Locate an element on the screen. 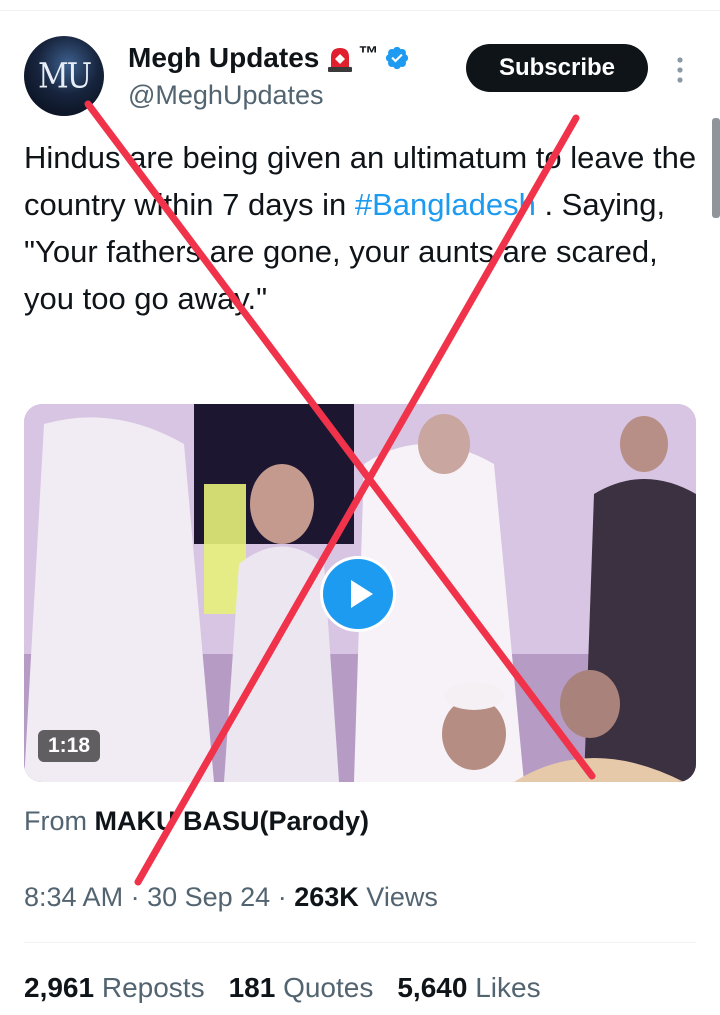 The image size is (720, 1015). reposts-stat: 2,961 Reposts is located at coordinates (114, 988).